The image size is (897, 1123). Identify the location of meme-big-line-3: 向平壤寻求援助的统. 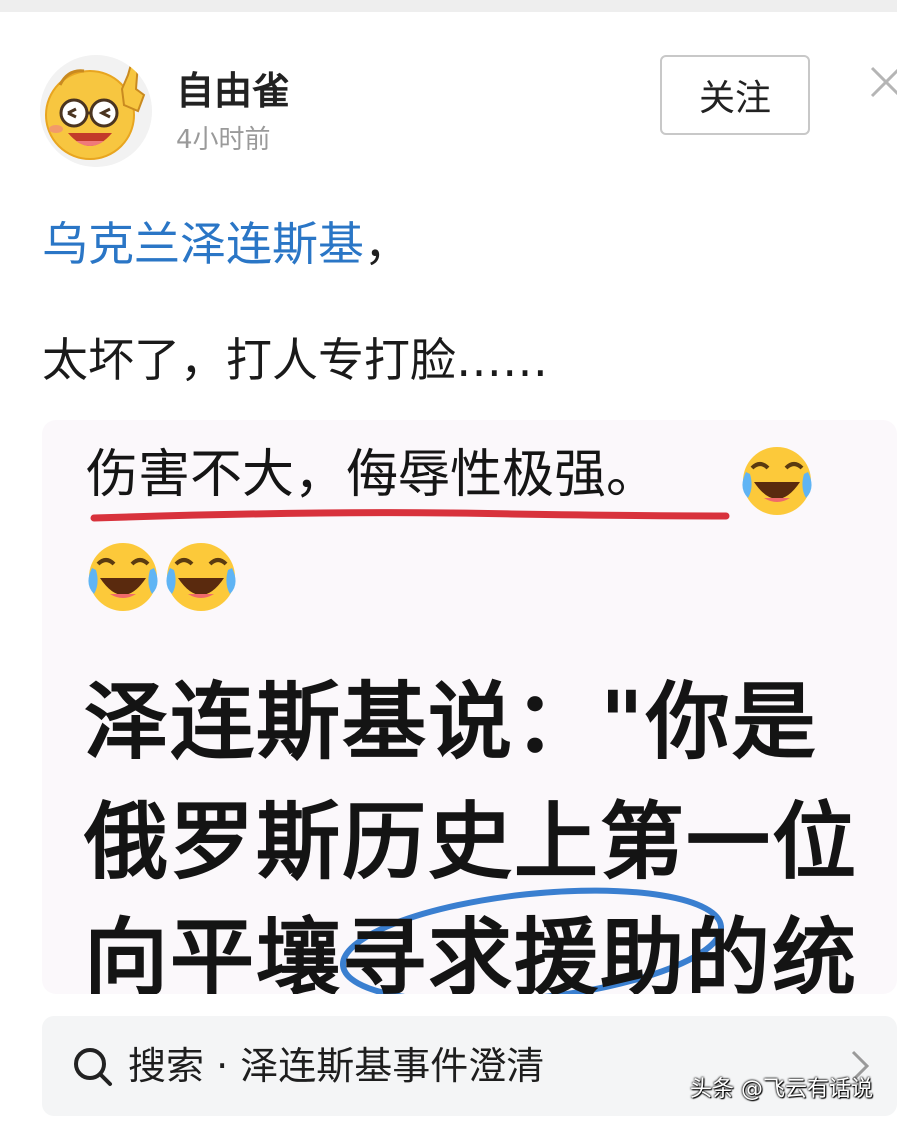
(471, 951).